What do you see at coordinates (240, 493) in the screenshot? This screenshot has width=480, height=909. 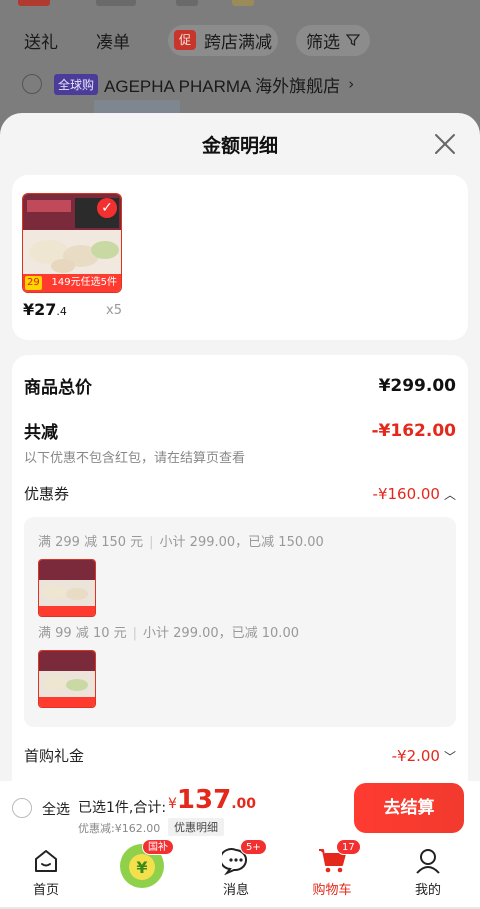 I see `coupon-row: 优惠券 -¥160.00 ︿` at bounding box center [240, 493].